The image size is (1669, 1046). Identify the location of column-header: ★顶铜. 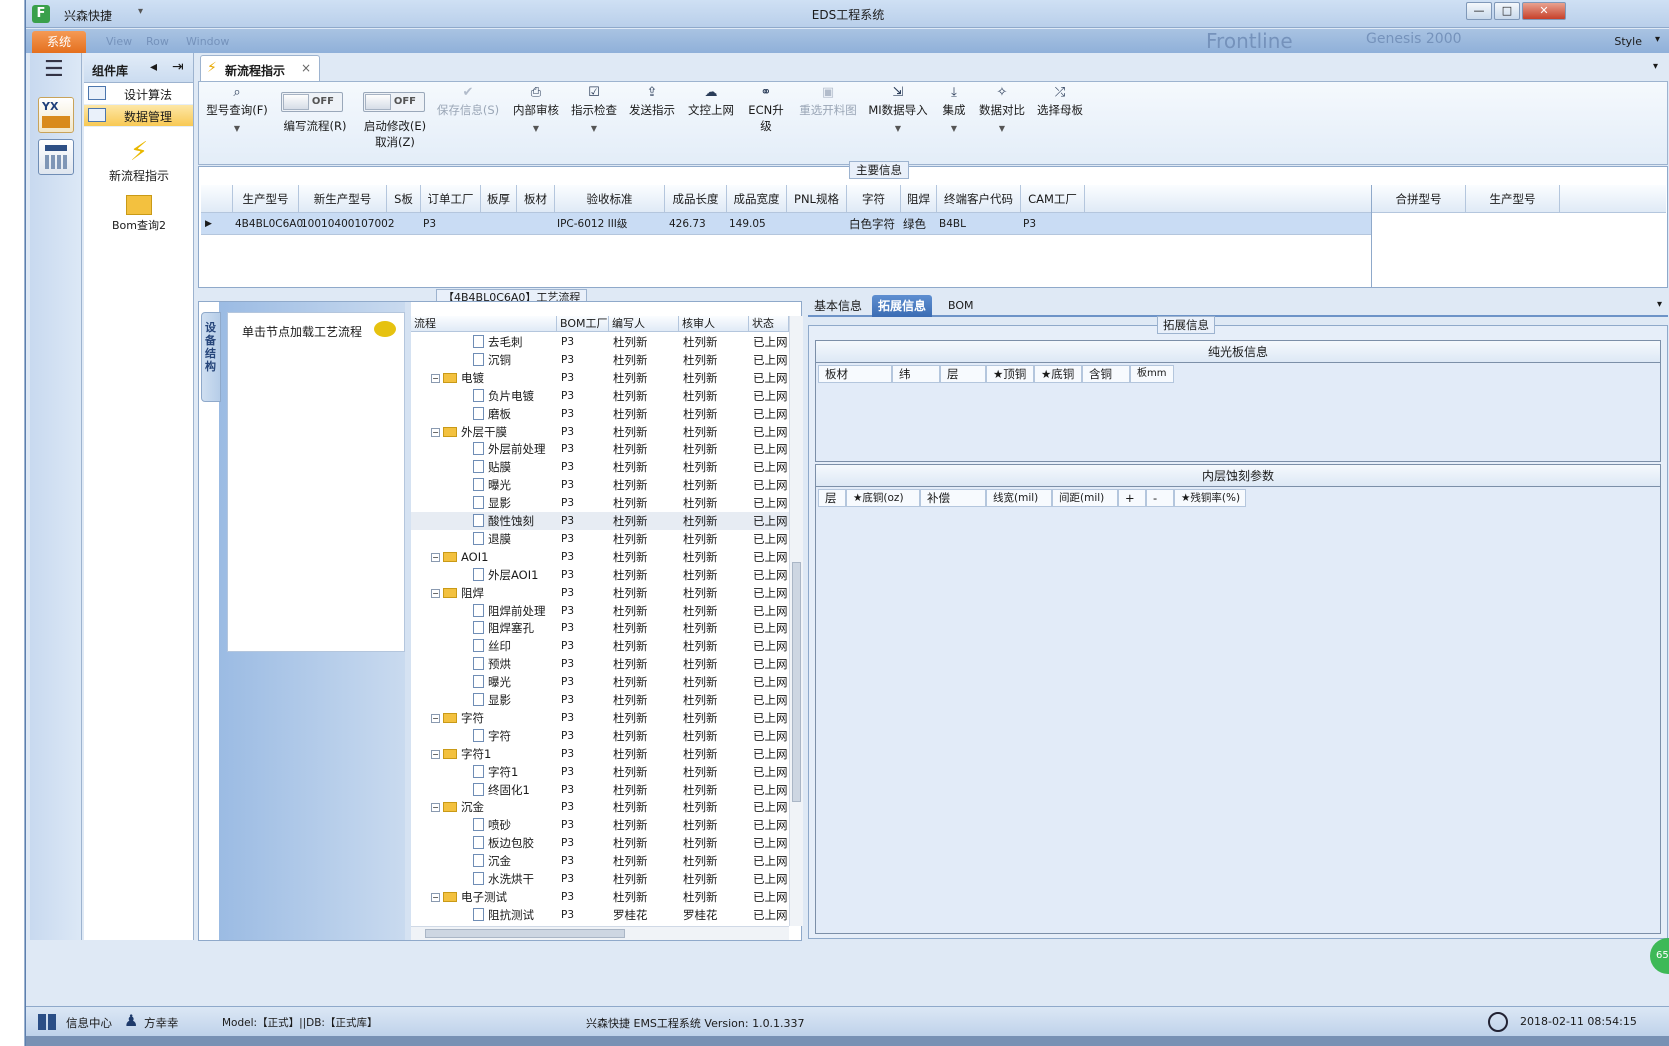
(1010, 374).